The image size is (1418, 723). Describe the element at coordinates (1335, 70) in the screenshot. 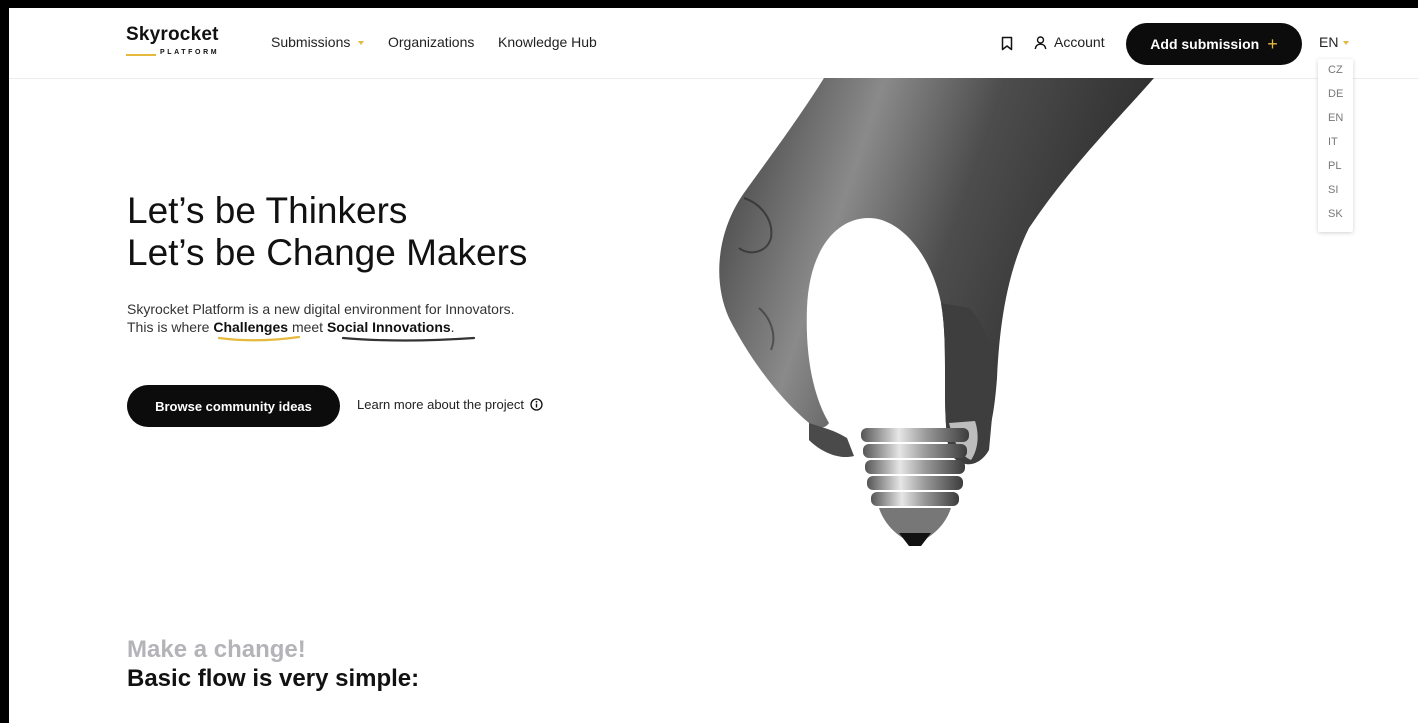

I see `language-option-cz: CZ` at that location.